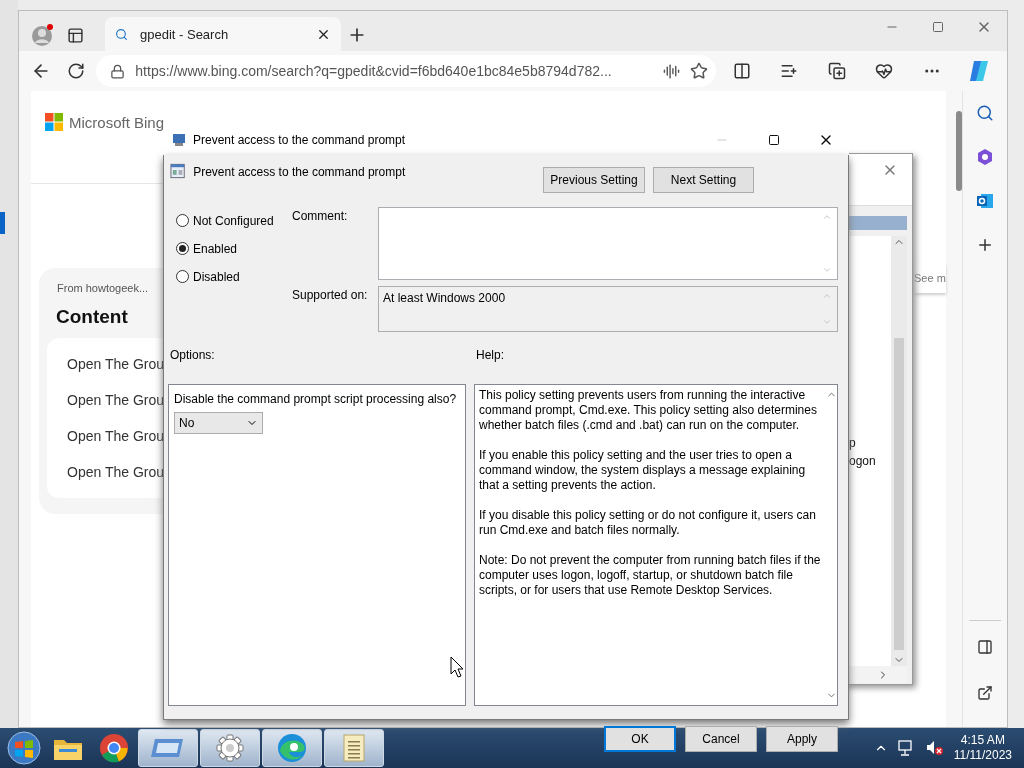 The image size is (1024, 768). Describe the element at coordinates (594, 180) in the screenshot. I see `nav-button: Previous Setting` at that location.